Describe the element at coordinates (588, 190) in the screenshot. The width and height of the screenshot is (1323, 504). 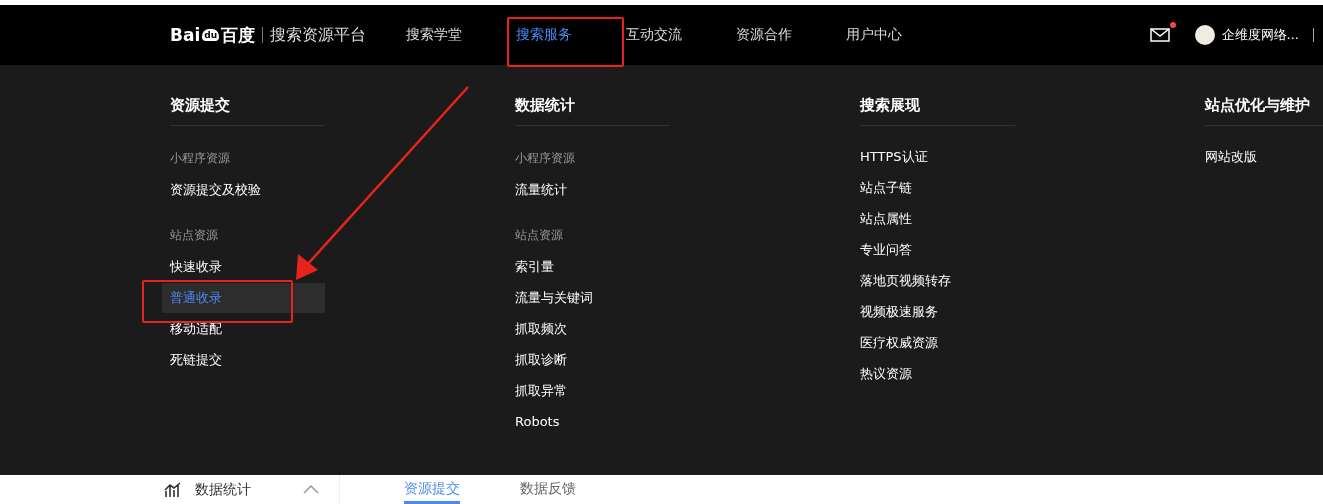
I see `menu-item: 流量统计` at that location.